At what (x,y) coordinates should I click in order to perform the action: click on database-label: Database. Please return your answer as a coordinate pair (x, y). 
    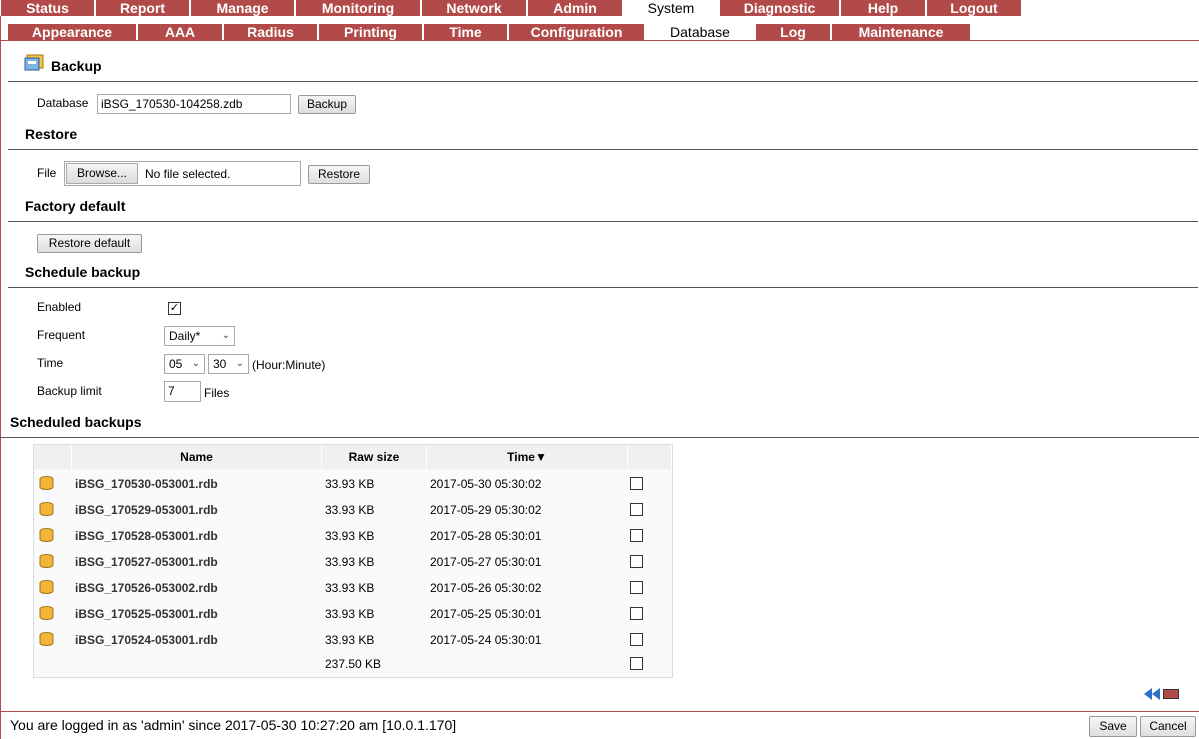
    Looking at the image, I should click on (63, 103).